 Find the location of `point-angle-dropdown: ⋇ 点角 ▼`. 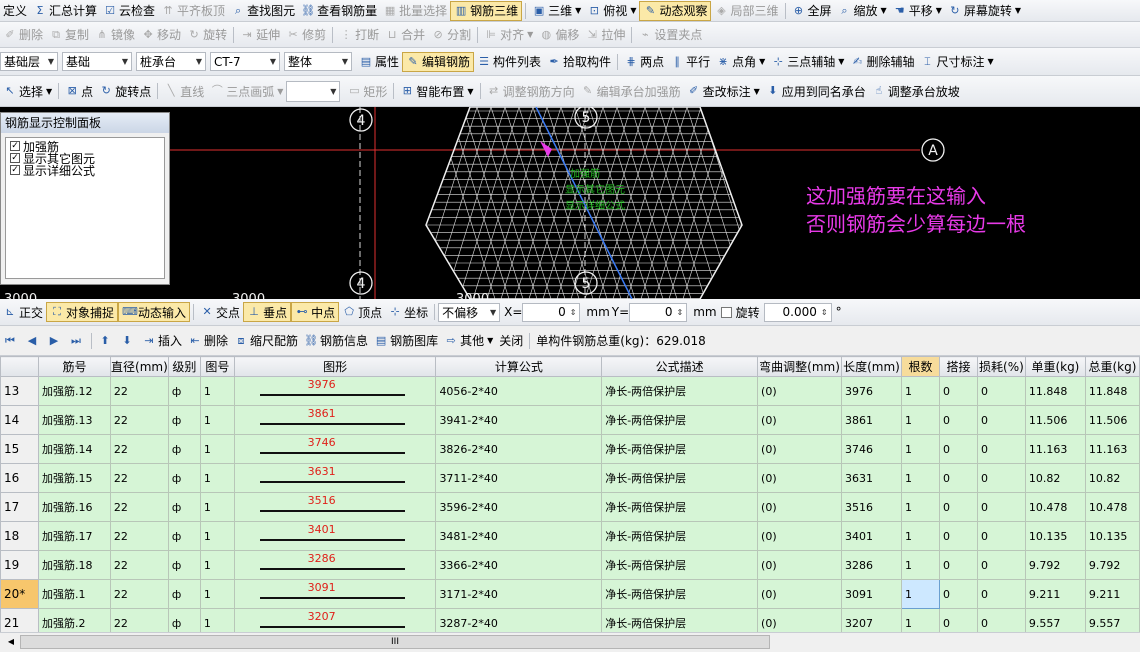

point-angle-dropdown: ⋇ 点角 ▼ is located at coordinates (740, 62).